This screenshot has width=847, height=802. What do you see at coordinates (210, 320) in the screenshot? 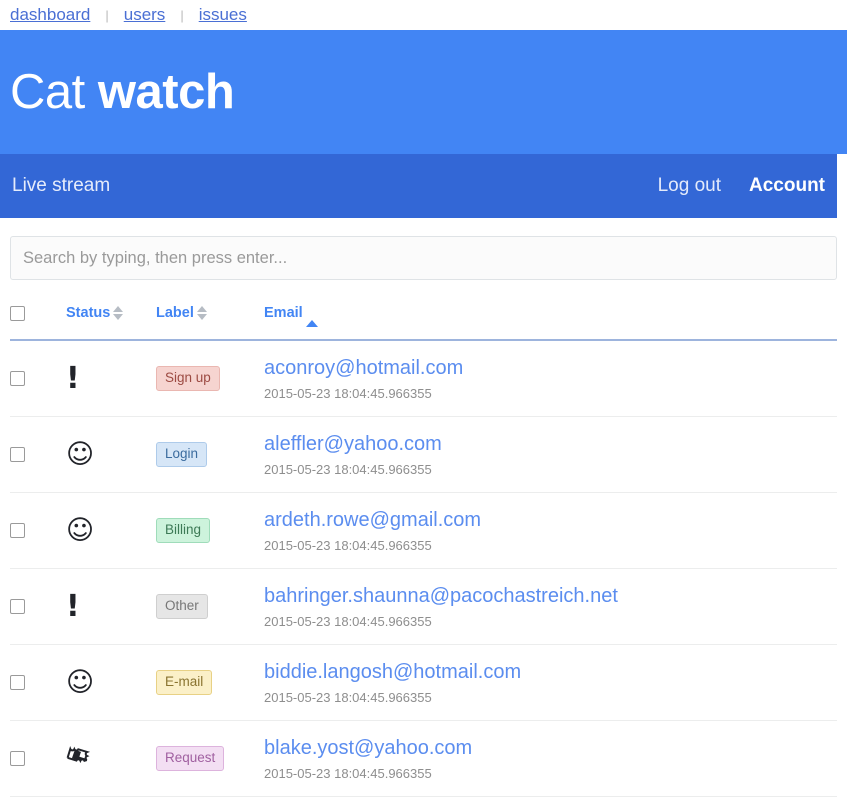
I see `header-label: Label` at bounding box center [210, 320].